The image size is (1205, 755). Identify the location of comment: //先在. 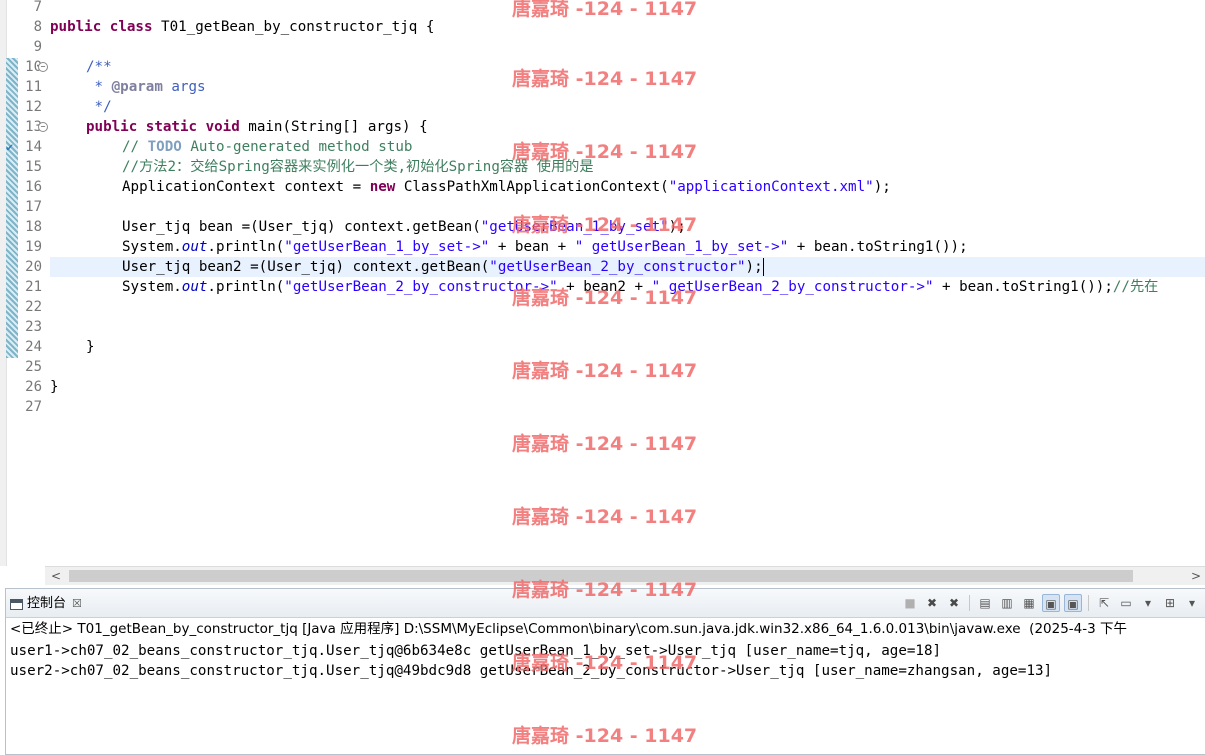
(1135, 287).